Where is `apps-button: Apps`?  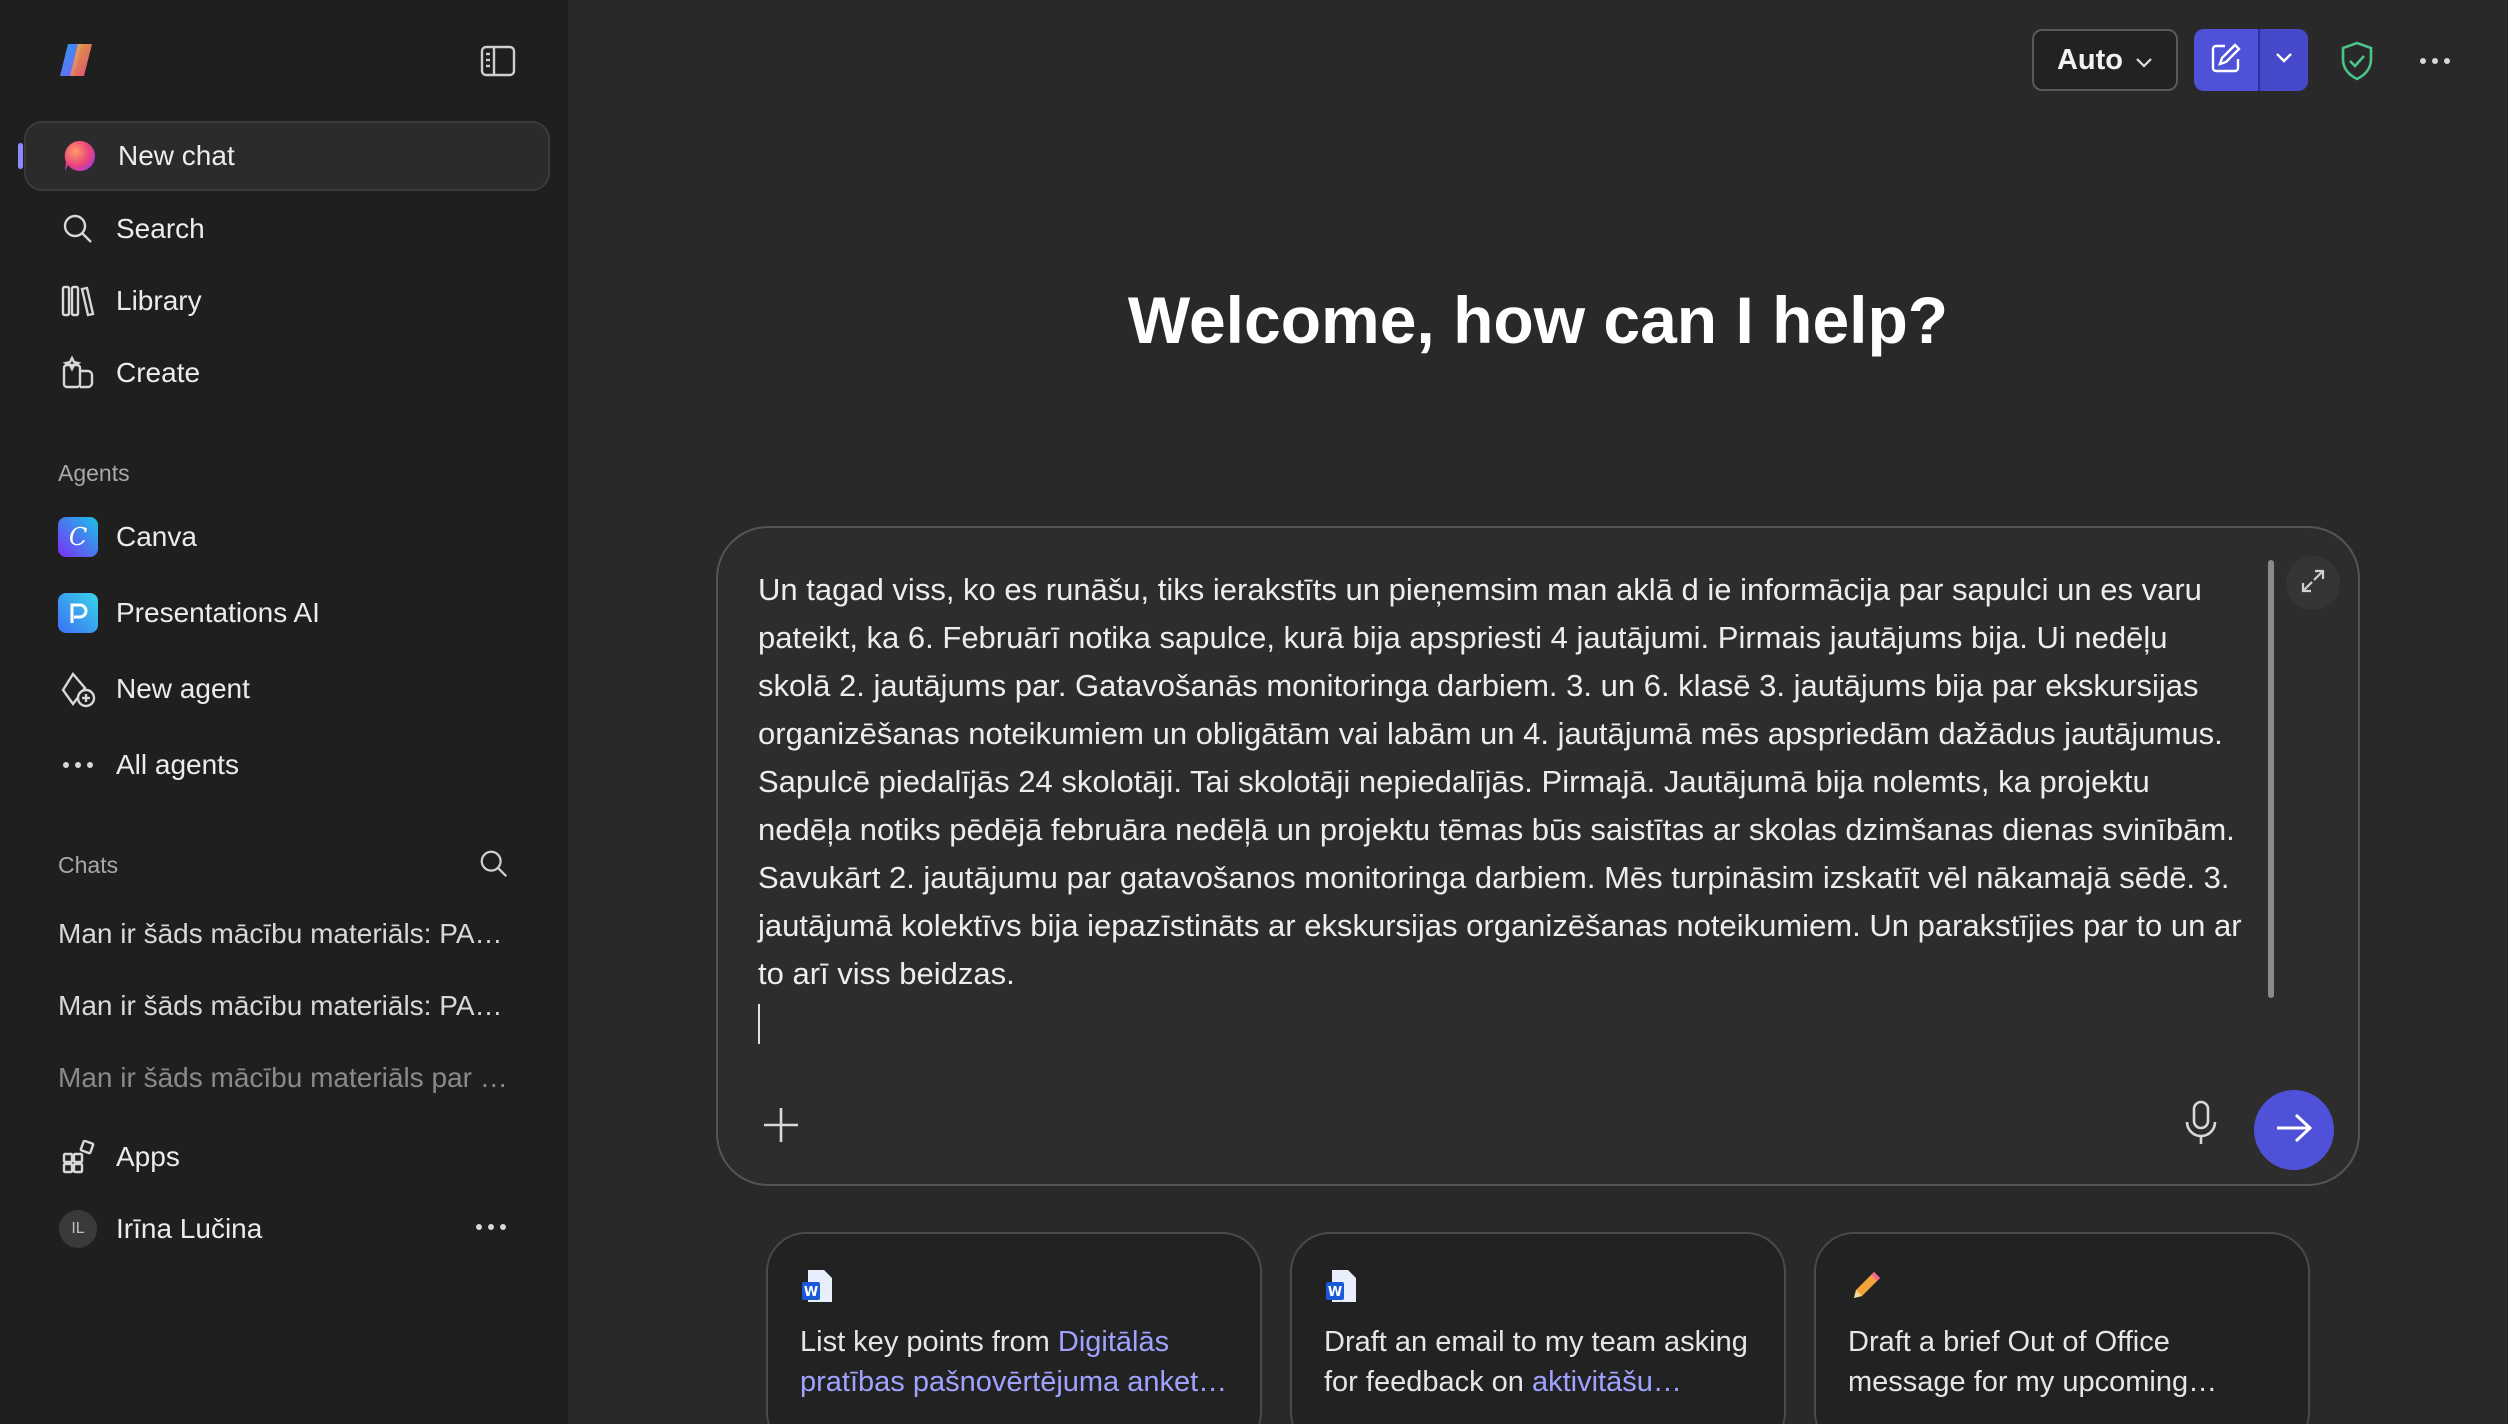 apps-button: Apps is located at coordinates (287, 1157).